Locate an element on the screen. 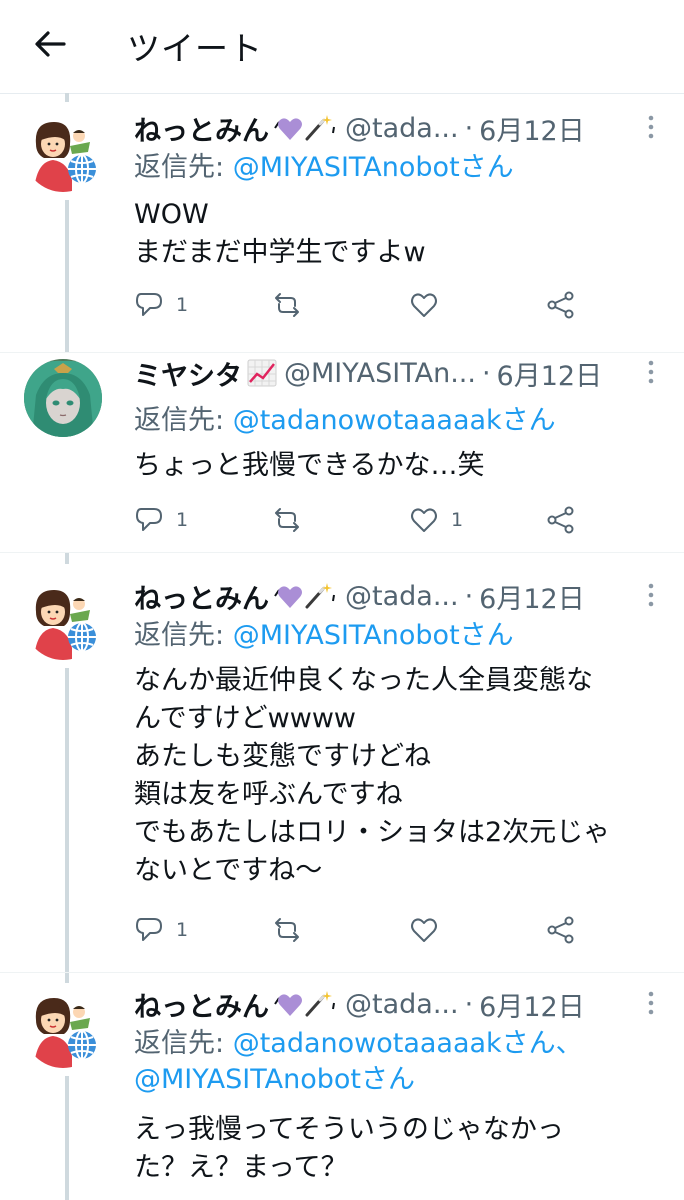 The height and width of the screenshot is (1200, 684). reply-mention-link: @tadanowotaaaaakさん is located at coordinates (394, 420).